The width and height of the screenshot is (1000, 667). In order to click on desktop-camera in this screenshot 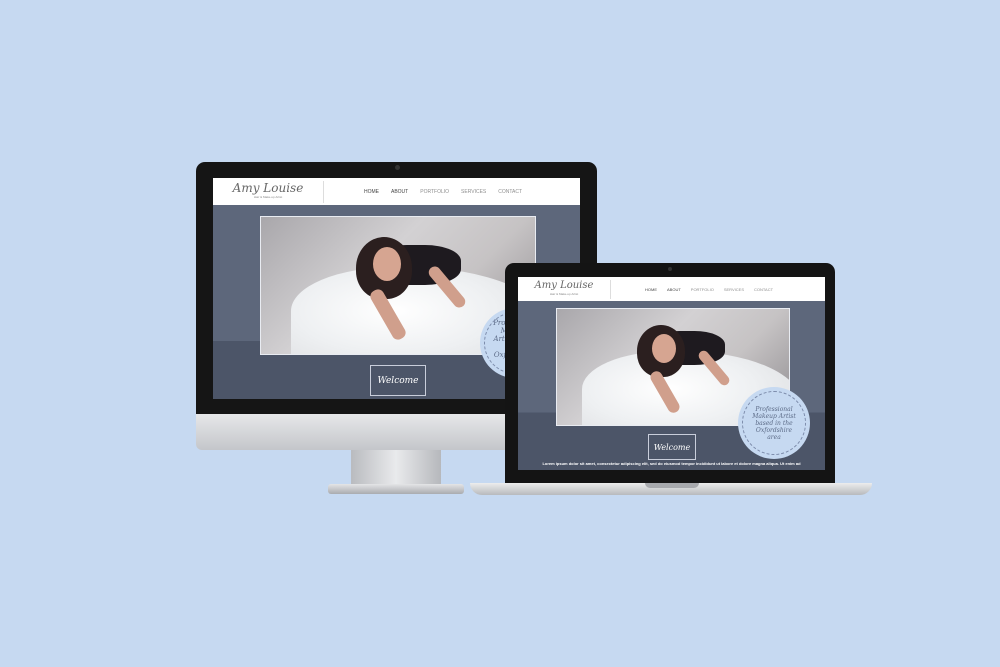, I will do `click(397, 167)`.